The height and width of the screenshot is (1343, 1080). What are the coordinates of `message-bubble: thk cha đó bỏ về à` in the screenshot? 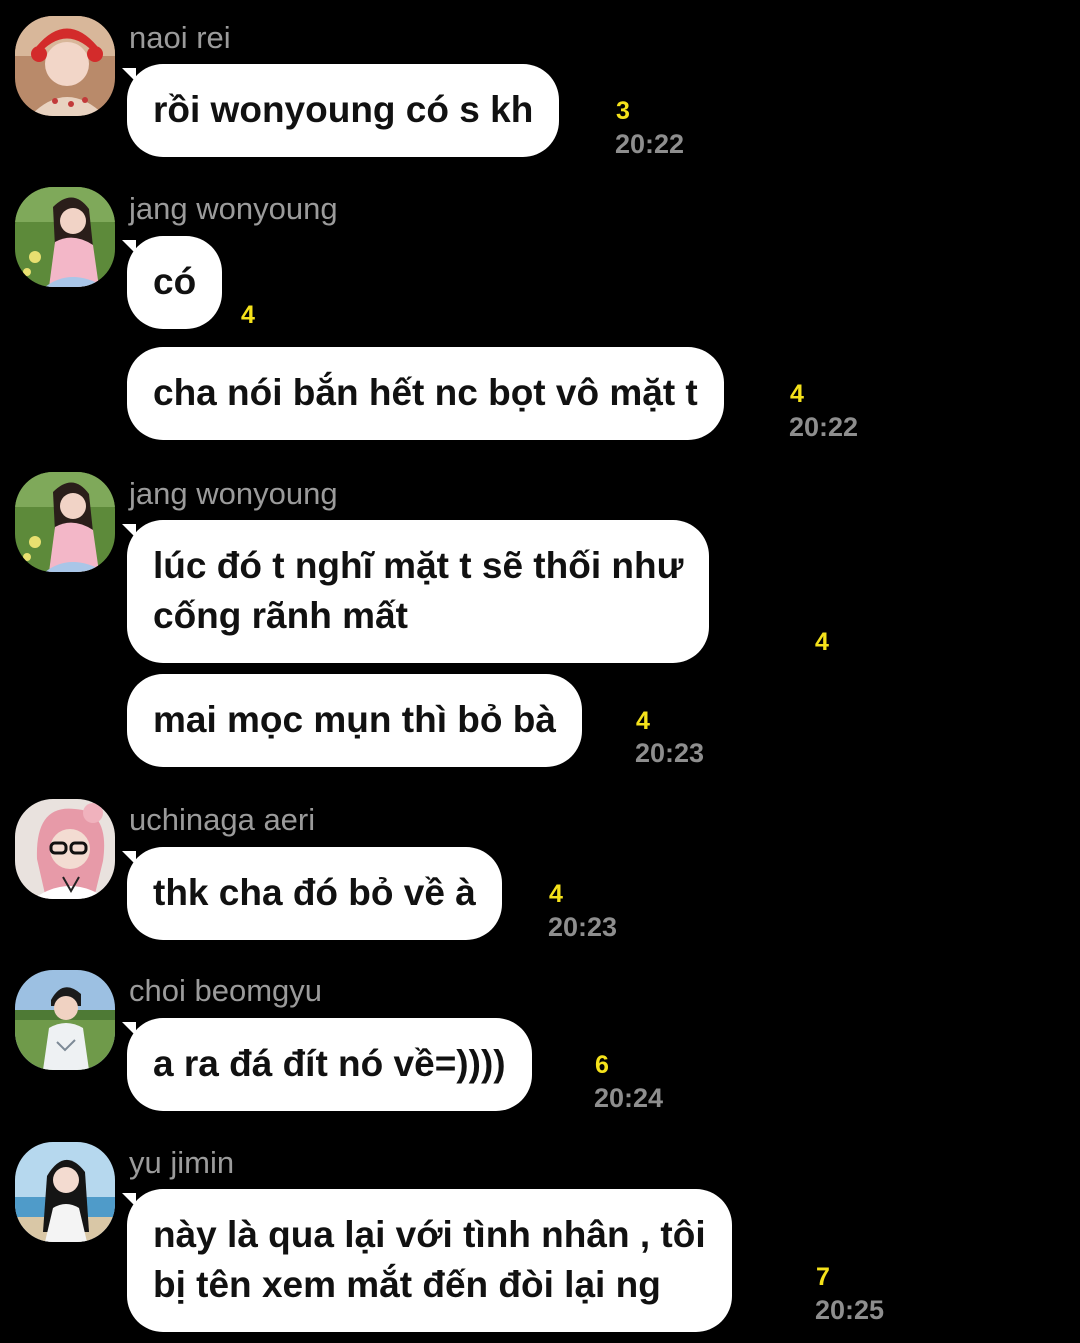 It's located at (314, 893).